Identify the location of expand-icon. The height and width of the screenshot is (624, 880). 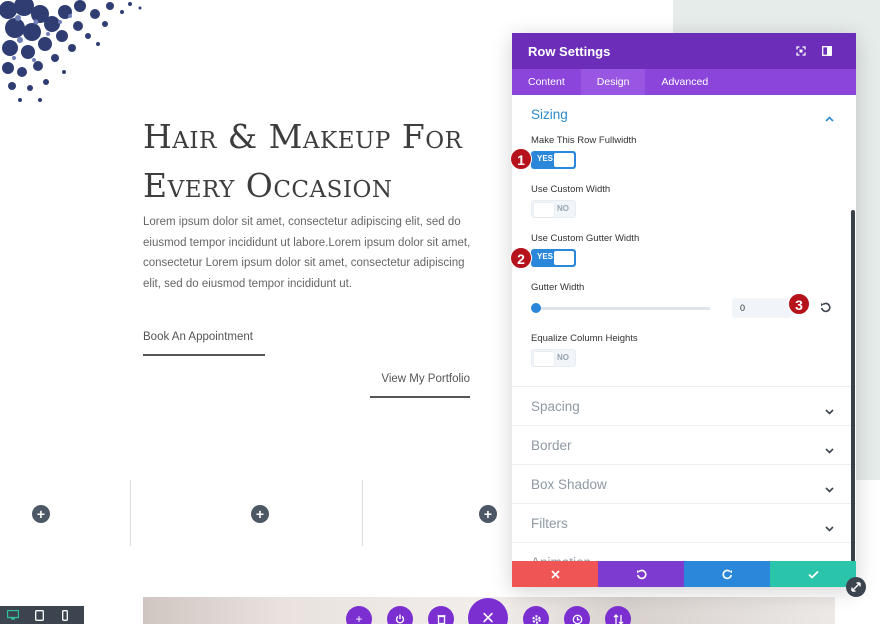
(801, 51).